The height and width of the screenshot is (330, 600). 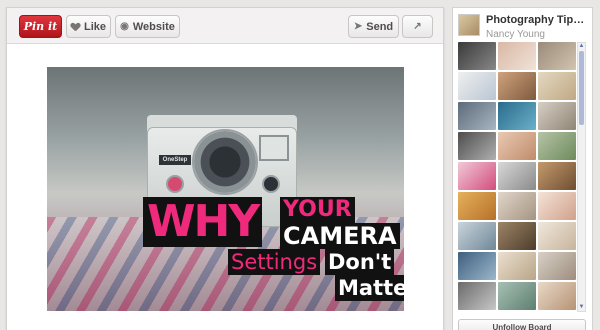 I want to click on camera-dark-button, so click(x=271, y=184).